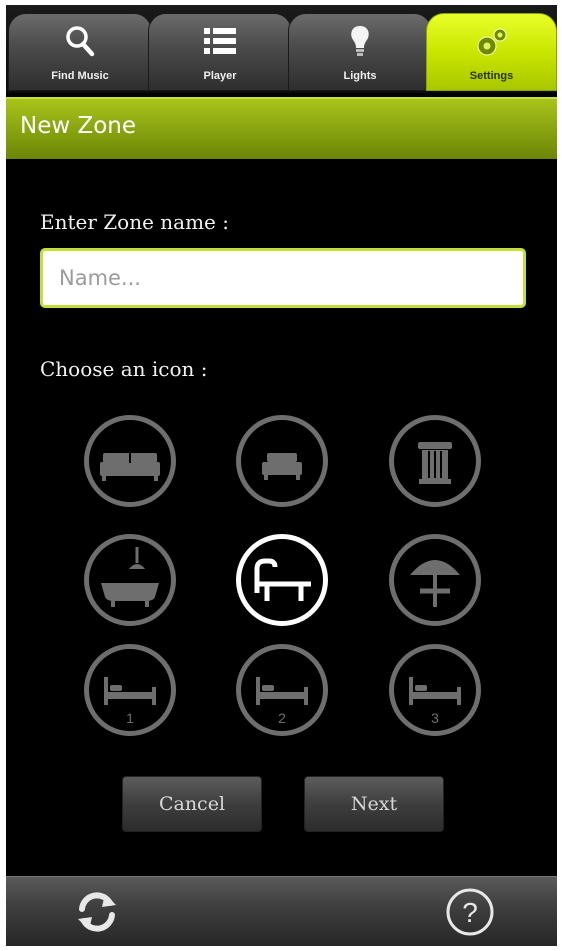 The image size is (562, 951). I want to click on cancel-button: Cancel, so click(192, 804).